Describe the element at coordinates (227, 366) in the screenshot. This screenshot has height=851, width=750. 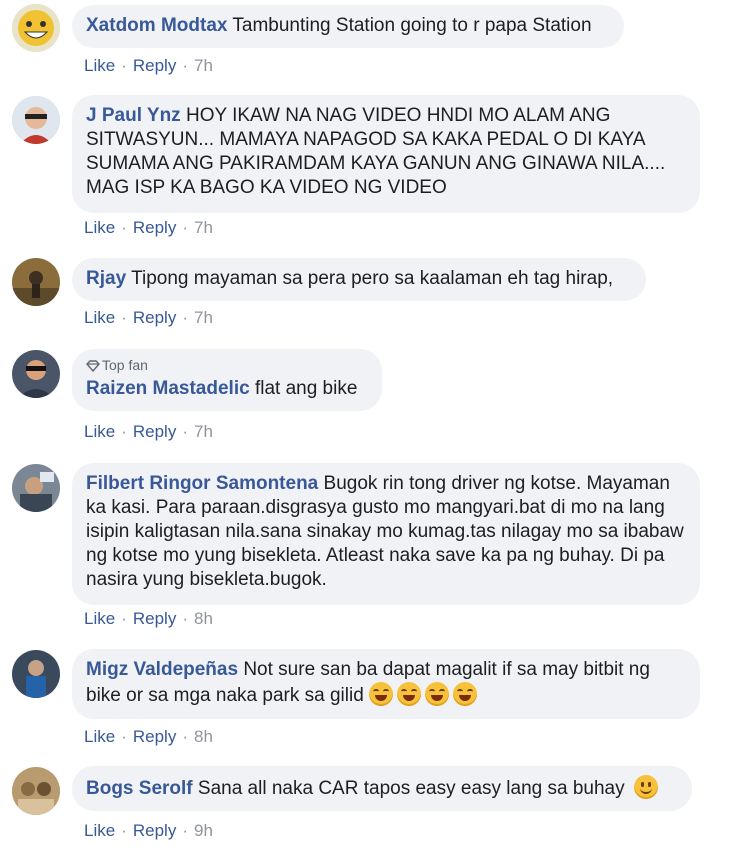
I see `top-fan-badge: Top fan` at that location.